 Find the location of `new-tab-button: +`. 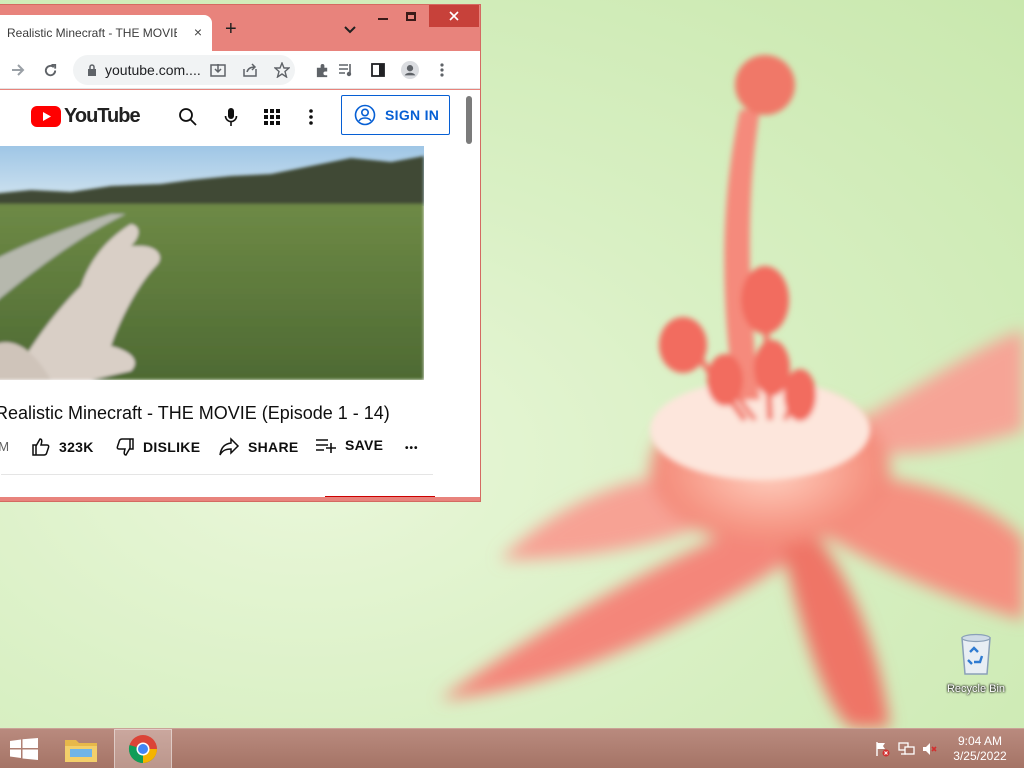

new-tab-button: + is located at coordinates (231, 29).